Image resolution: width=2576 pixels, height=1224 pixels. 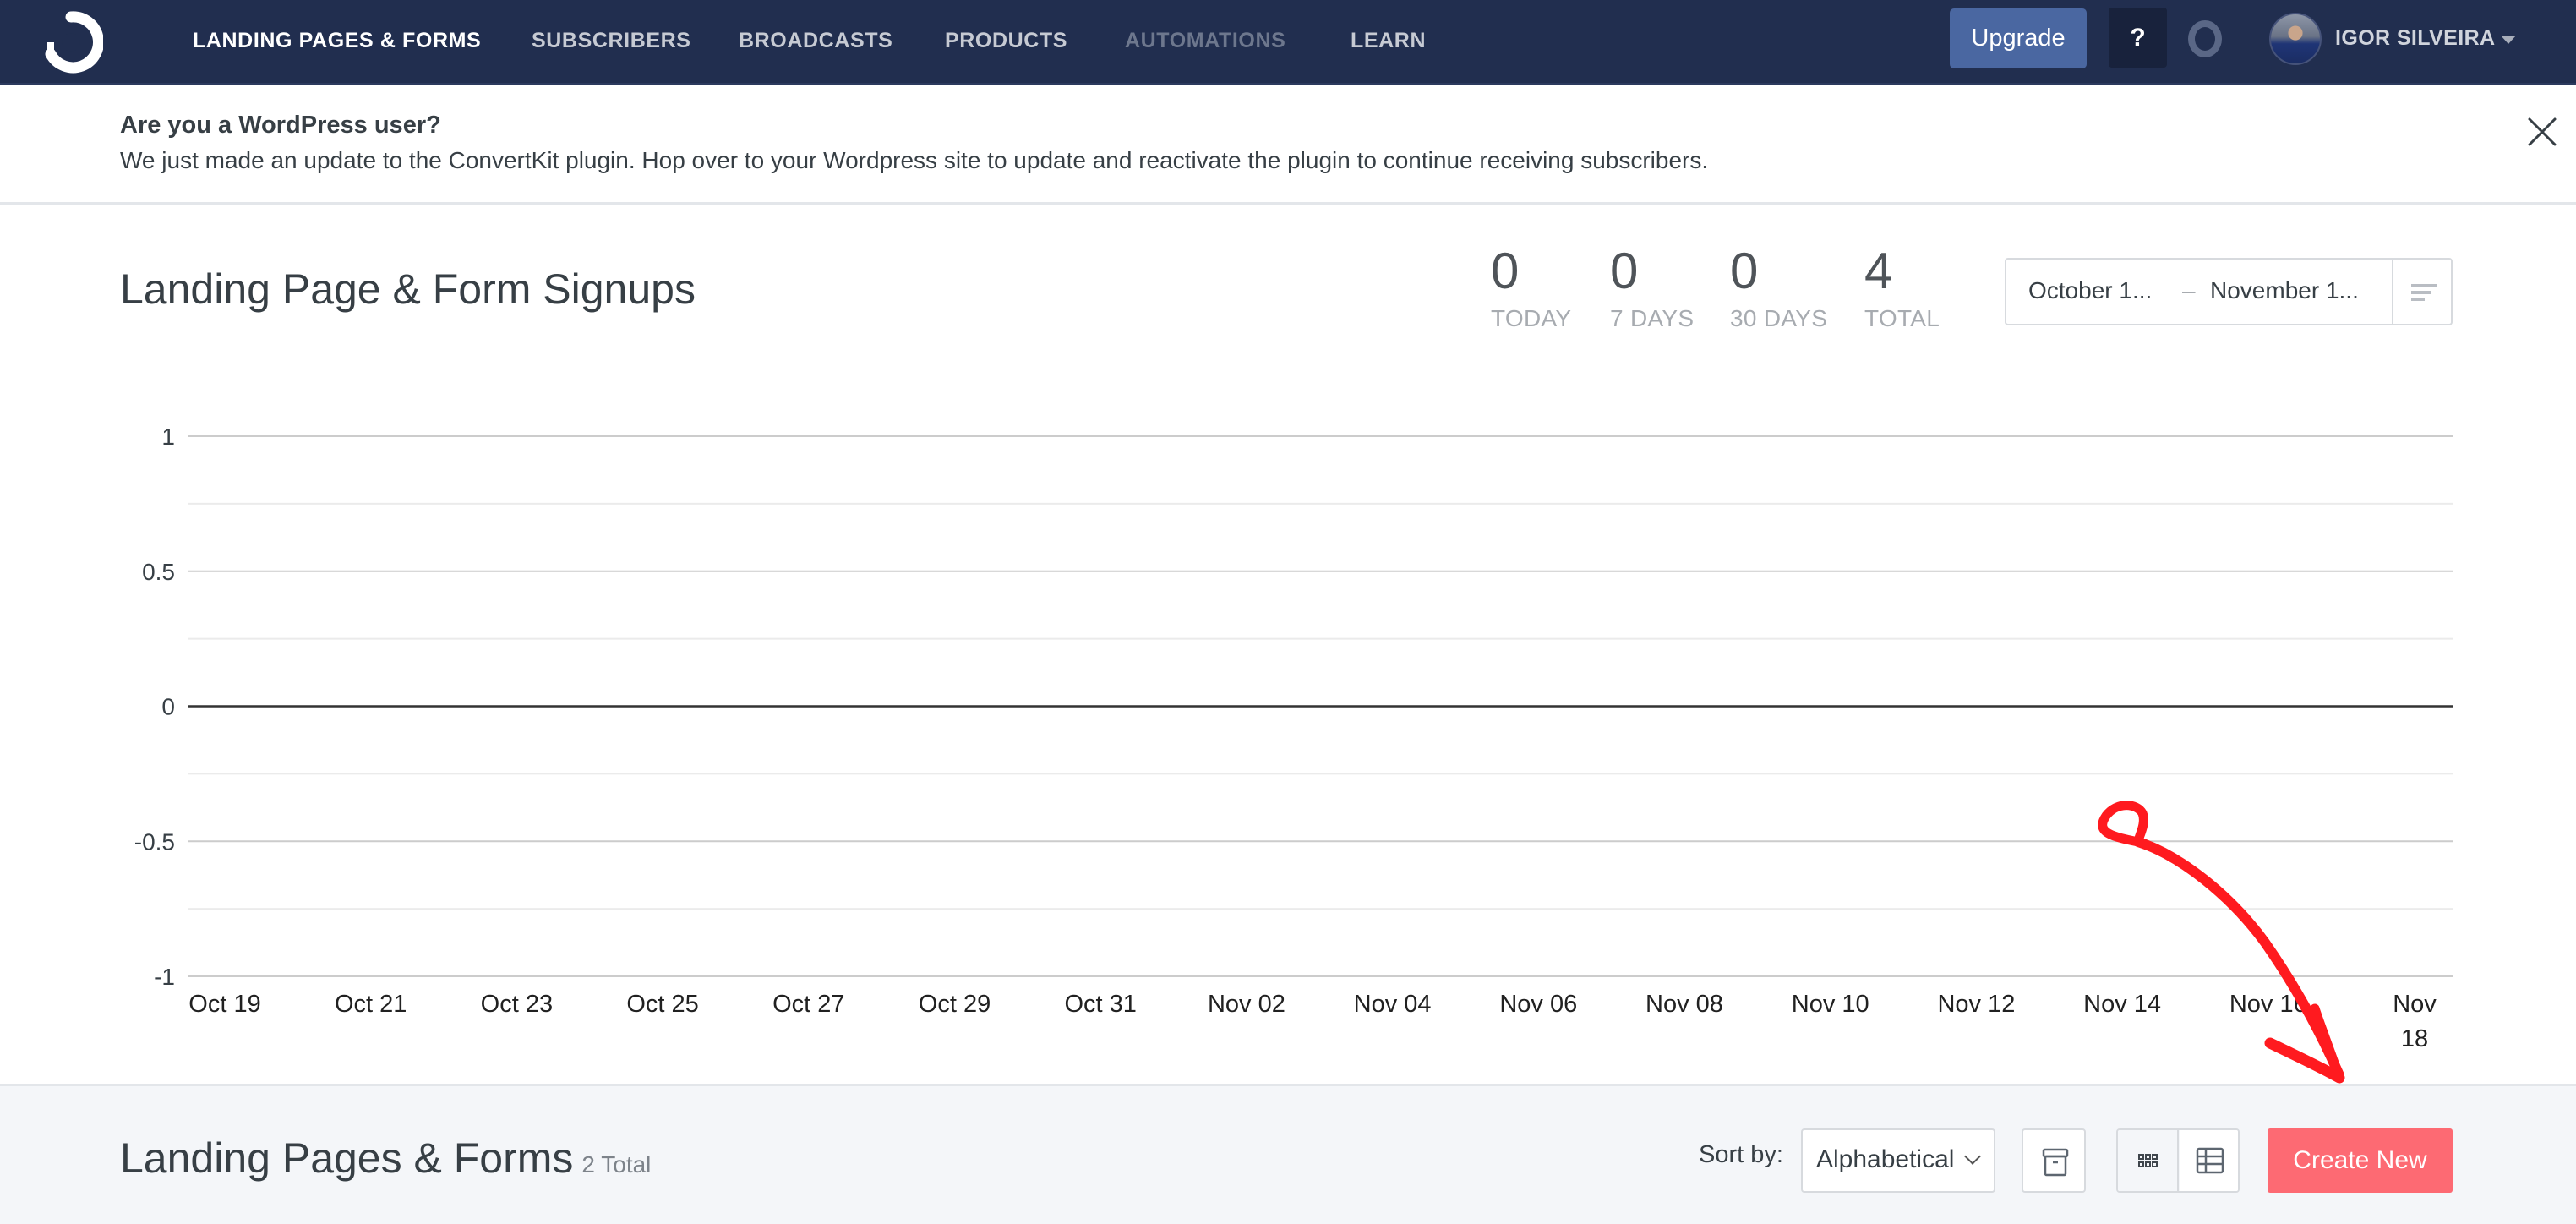 I want to click on y-tick-label: 1, so click(x=168, y=436).